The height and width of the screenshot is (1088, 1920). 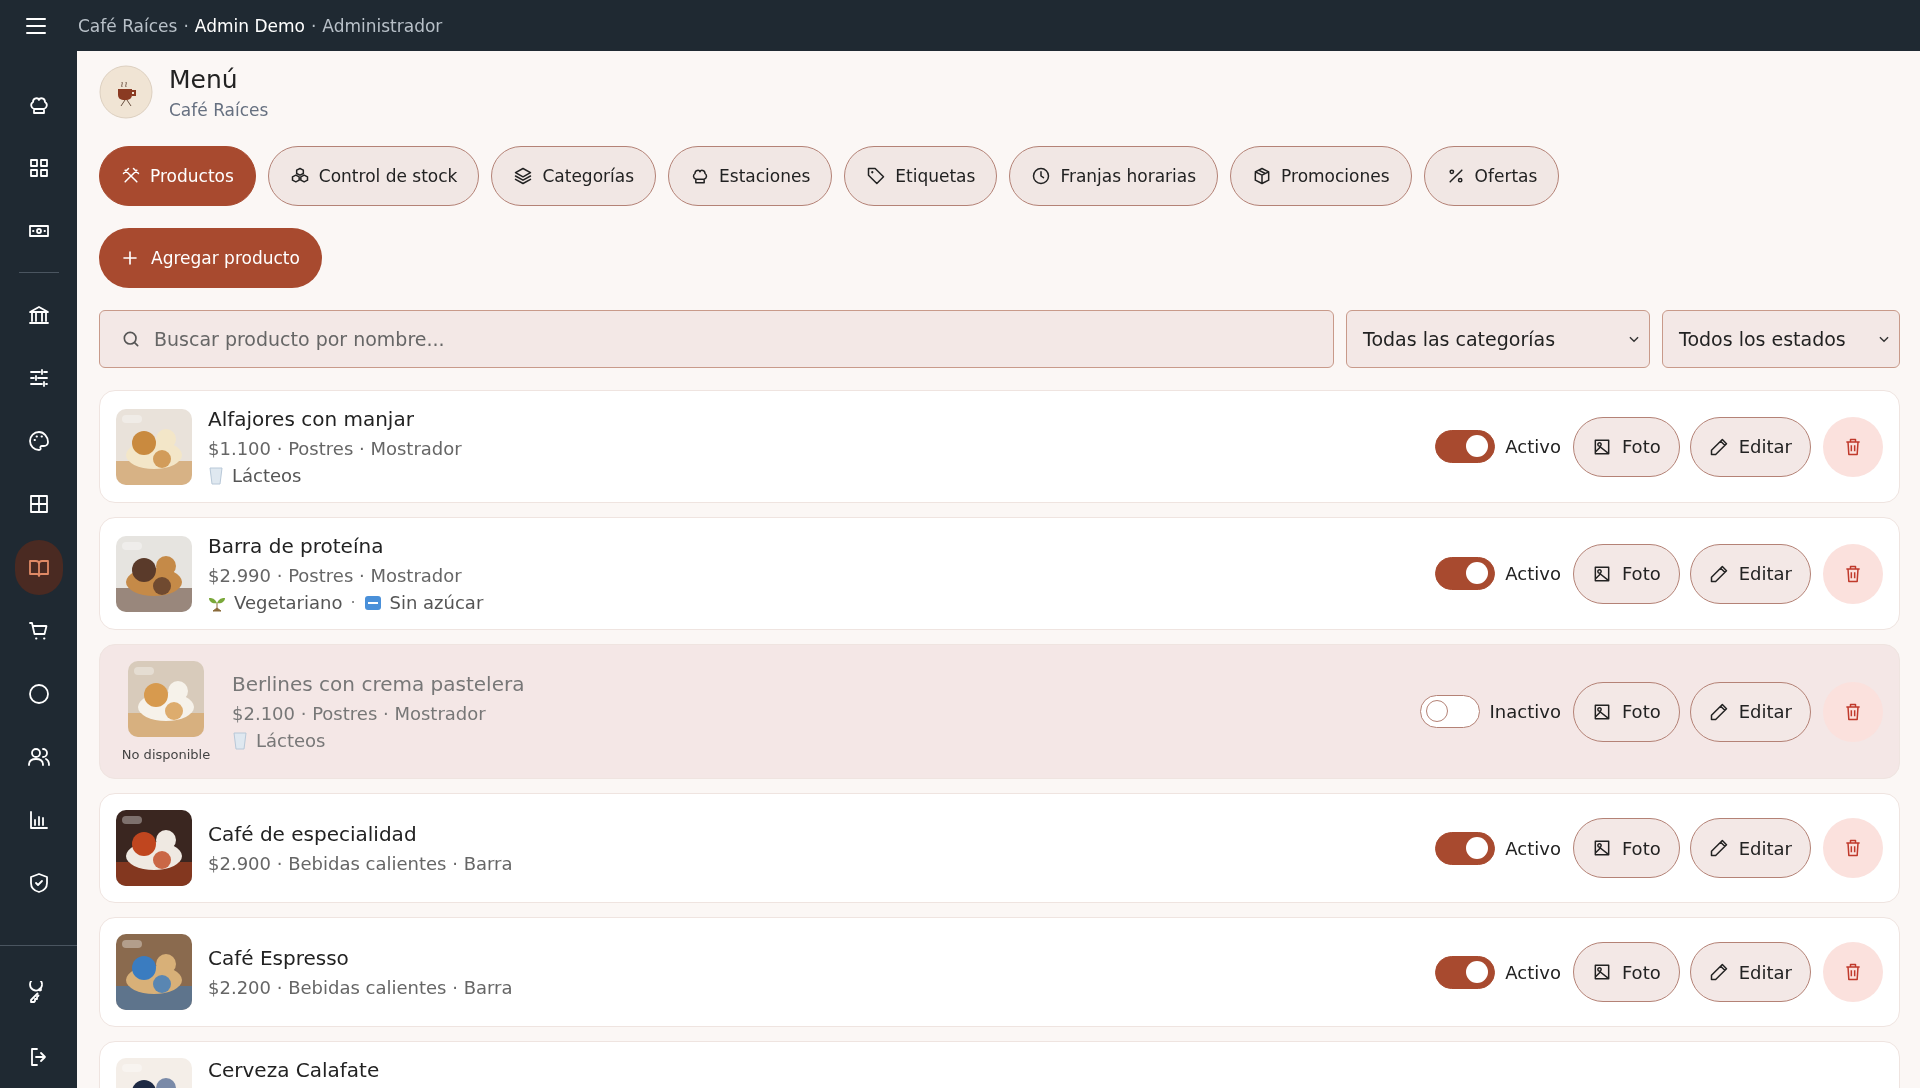 I want to click on filter-select: Todas las categorías, so click(x=1498, y=339).